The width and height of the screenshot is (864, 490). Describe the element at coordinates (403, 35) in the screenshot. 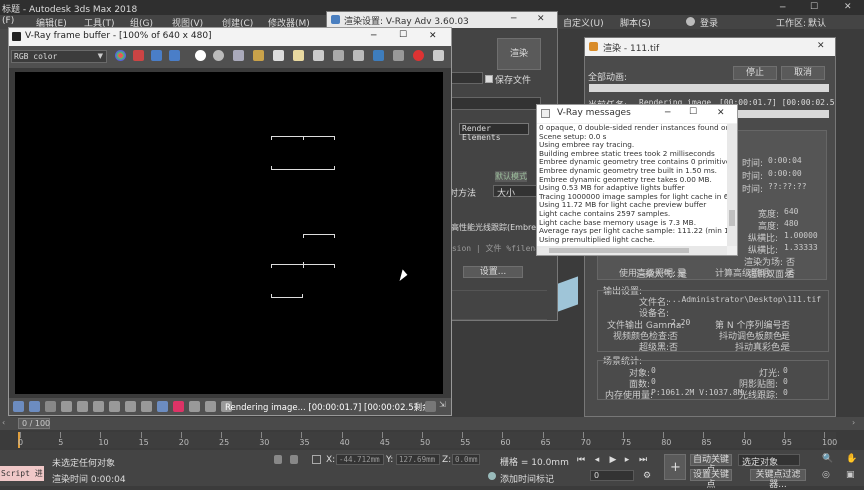

I see `vfb-maximize-icon: ☐` at that location.